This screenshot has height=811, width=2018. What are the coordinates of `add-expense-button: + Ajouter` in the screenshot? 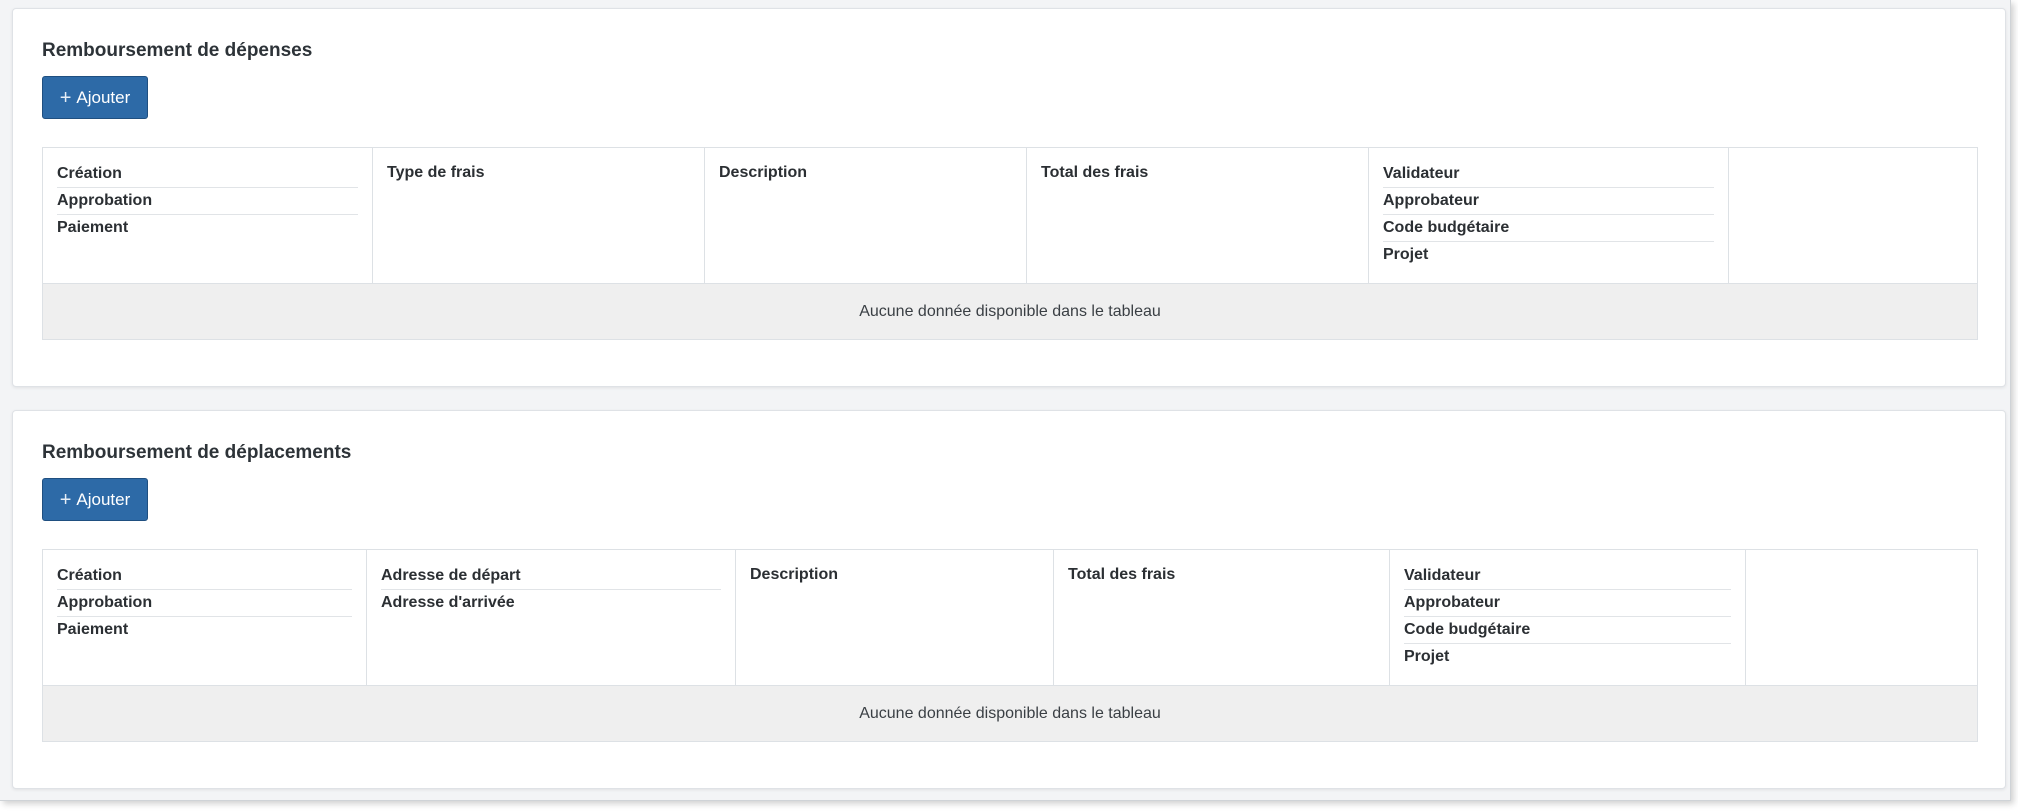 It's located at (95, 97).